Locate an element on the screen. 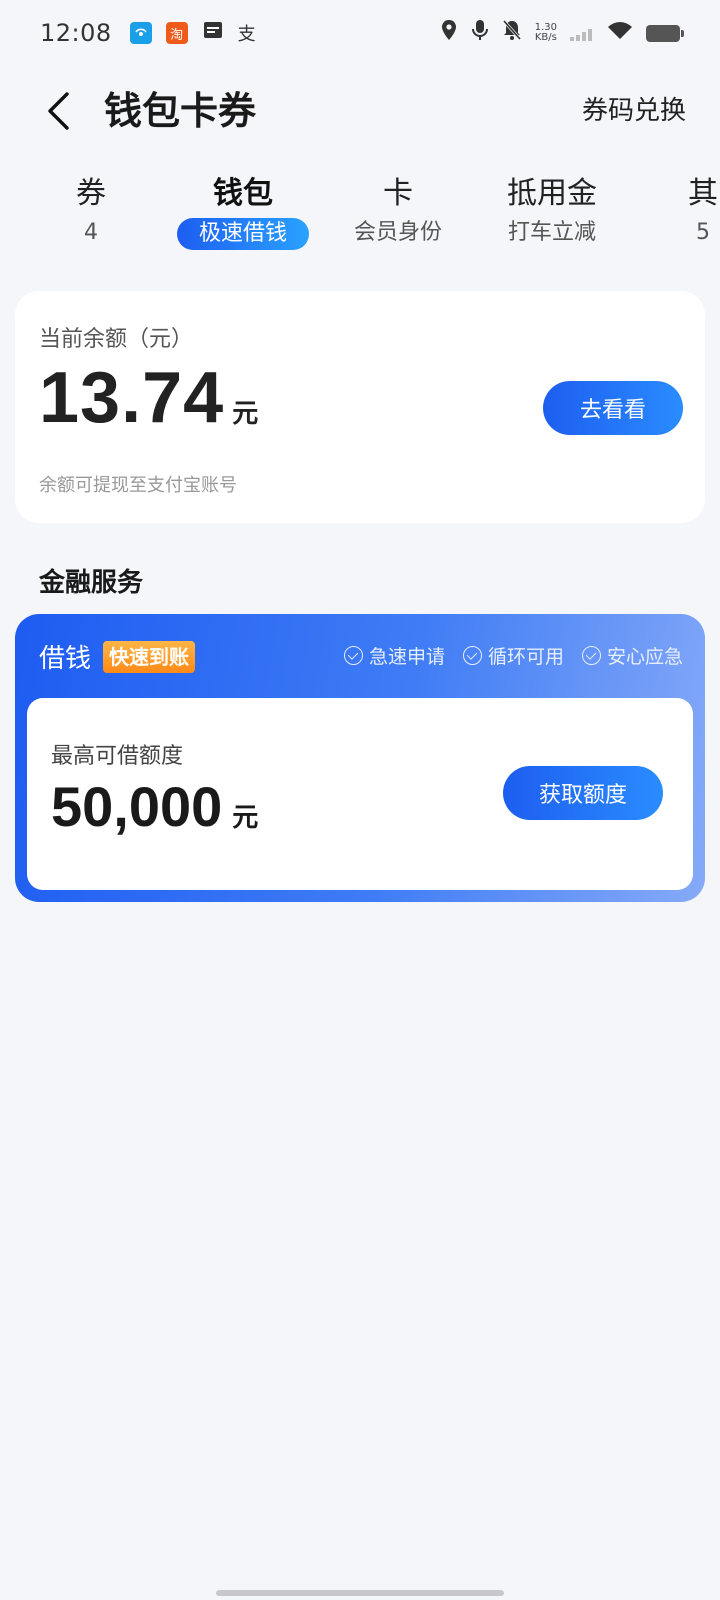 Image resolution: width=720 pixels, height=1600 pixels. tab-cards: 卡 会员身份 is located at coordinates (398, 211).